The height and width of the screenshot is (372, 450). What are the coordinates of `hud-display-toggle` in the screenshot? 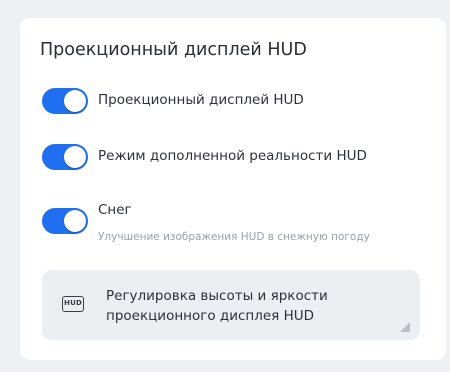 It's located at (65, 101).